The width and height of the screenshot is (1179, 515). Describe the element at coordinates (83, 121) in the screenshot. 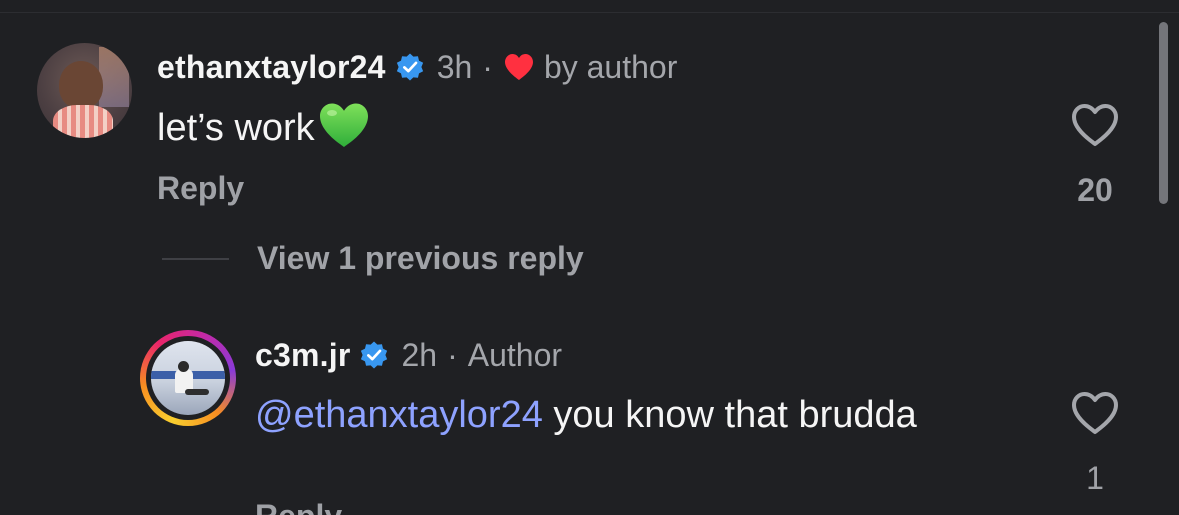

I see `avatar-photo-shirt` at that location.